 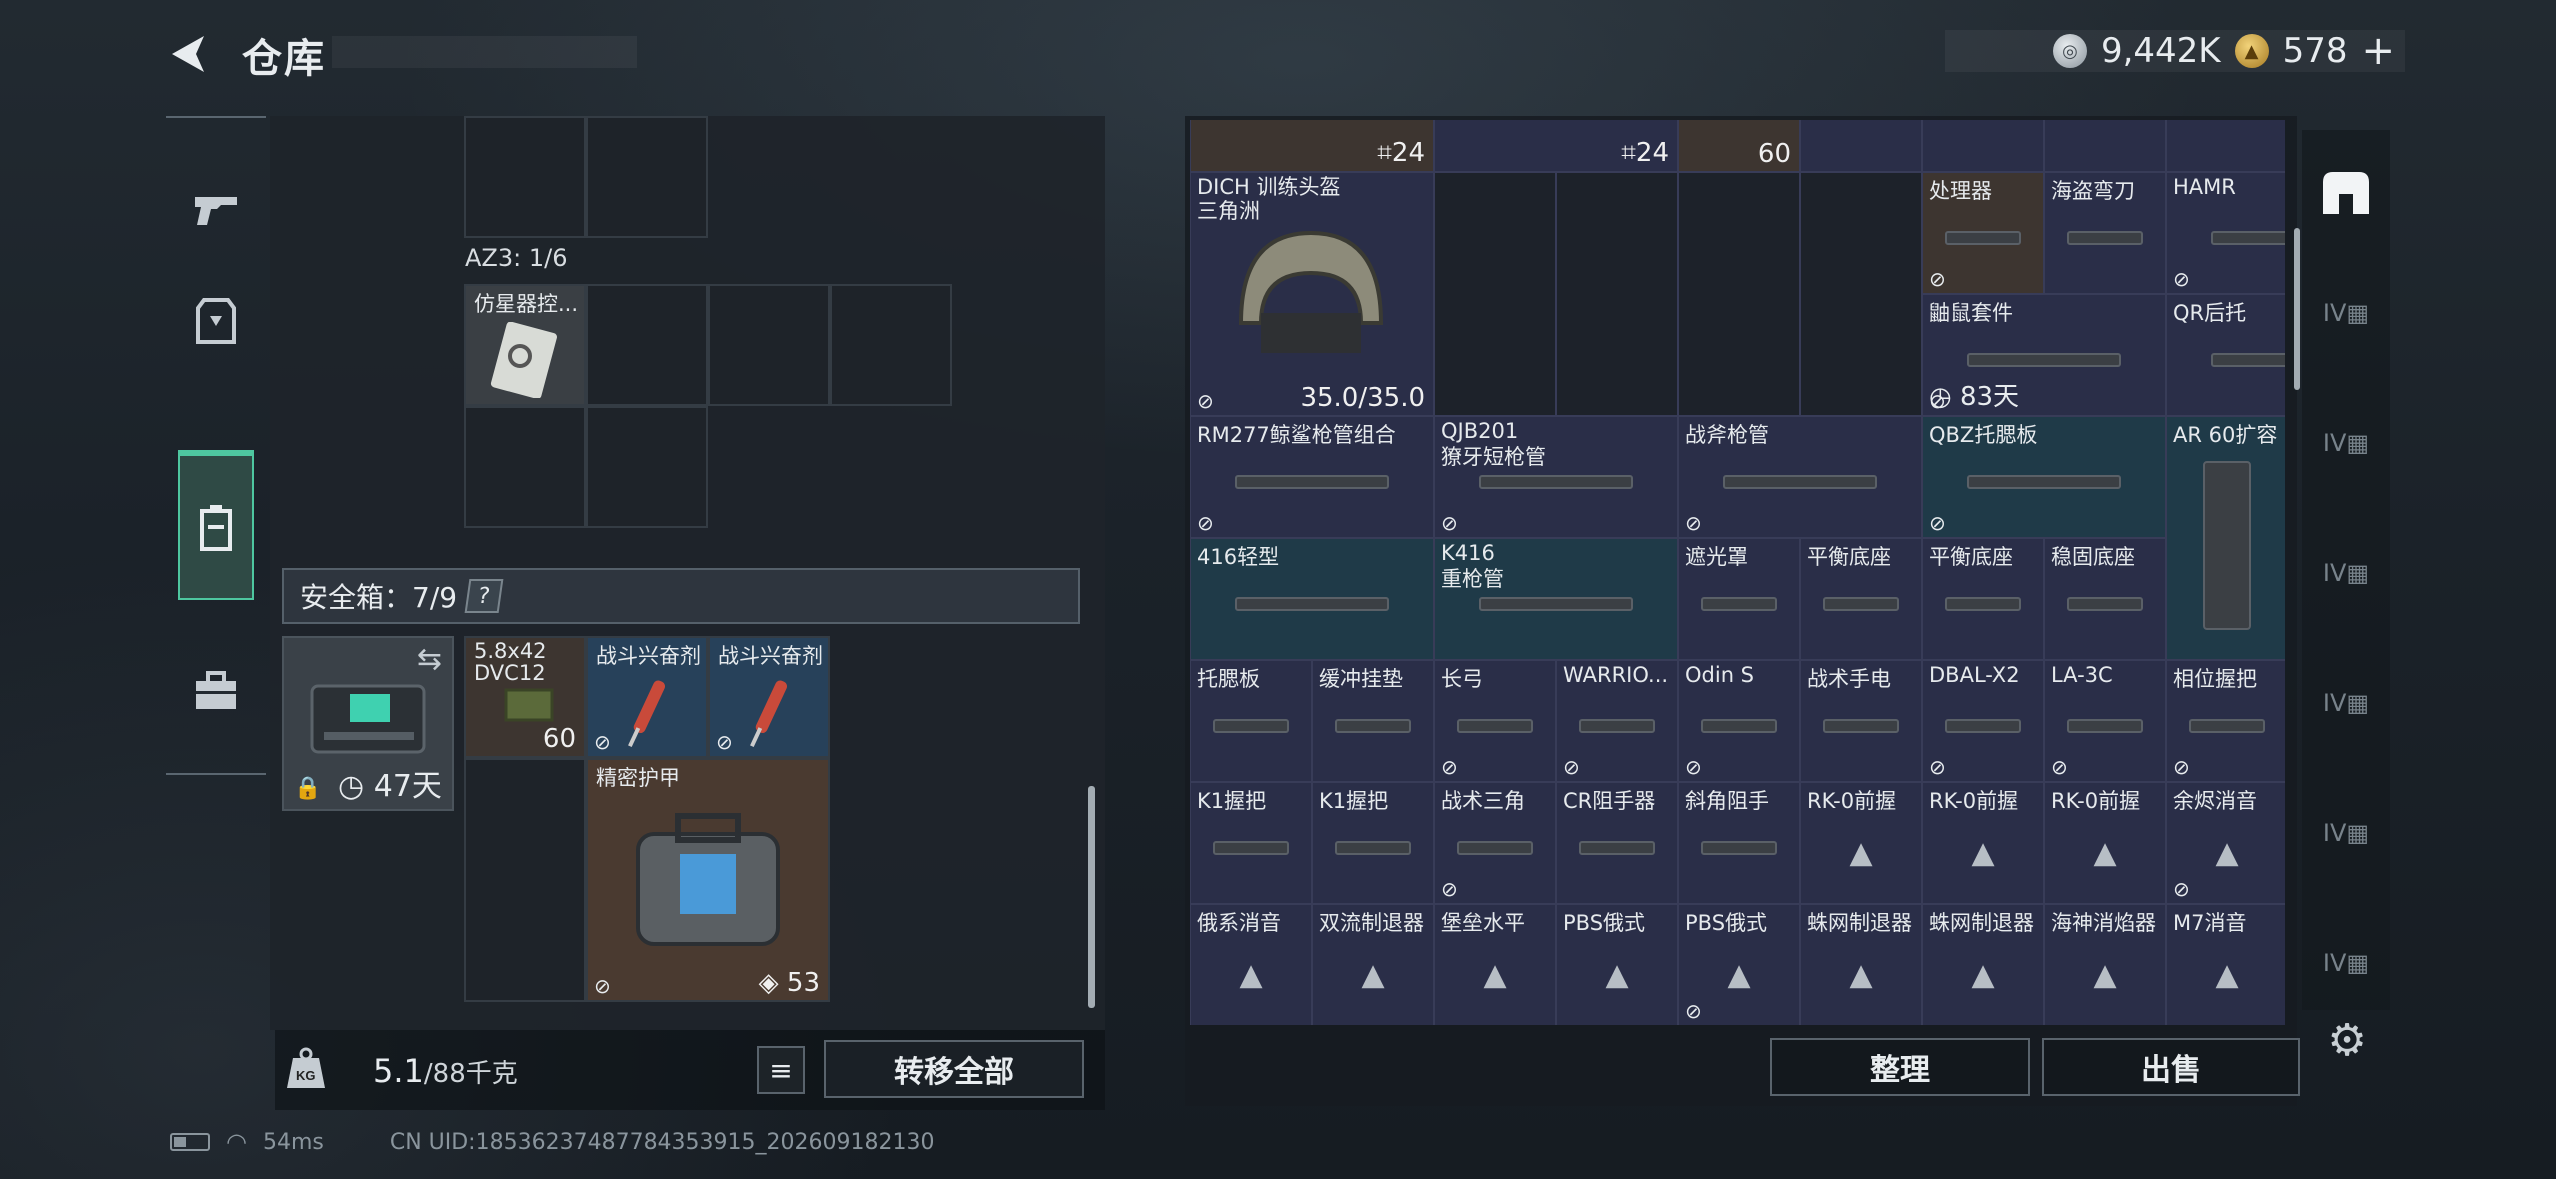 What do you see at coordinates (2175, 51) in the screenshot?
I see `currency-bar: ◎ 9,442K ▲ 578 +` at bounding box center [2175, 51].